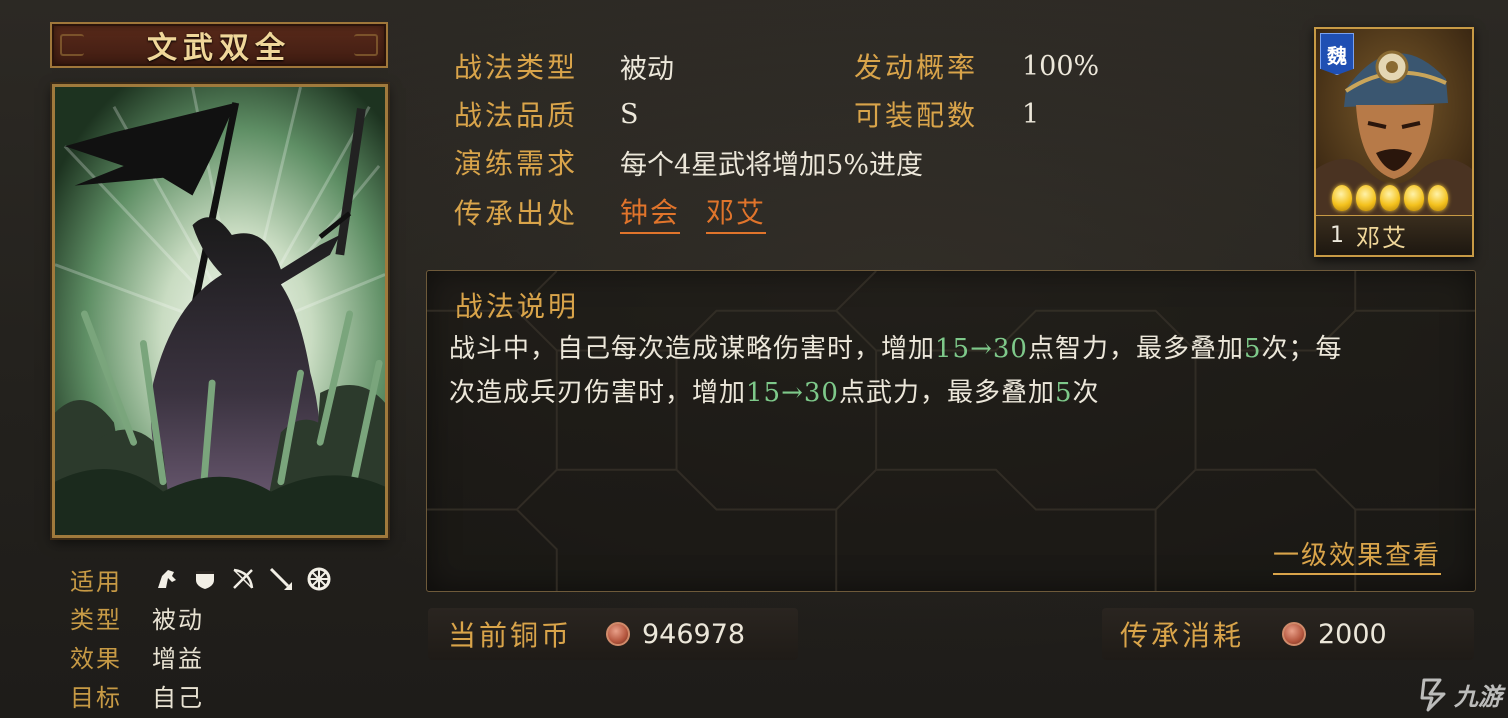  What do you see at coordinates (96, 697) in the screenshot?
I see `attr-target-label: 目标` at bounding box center [96, 697].